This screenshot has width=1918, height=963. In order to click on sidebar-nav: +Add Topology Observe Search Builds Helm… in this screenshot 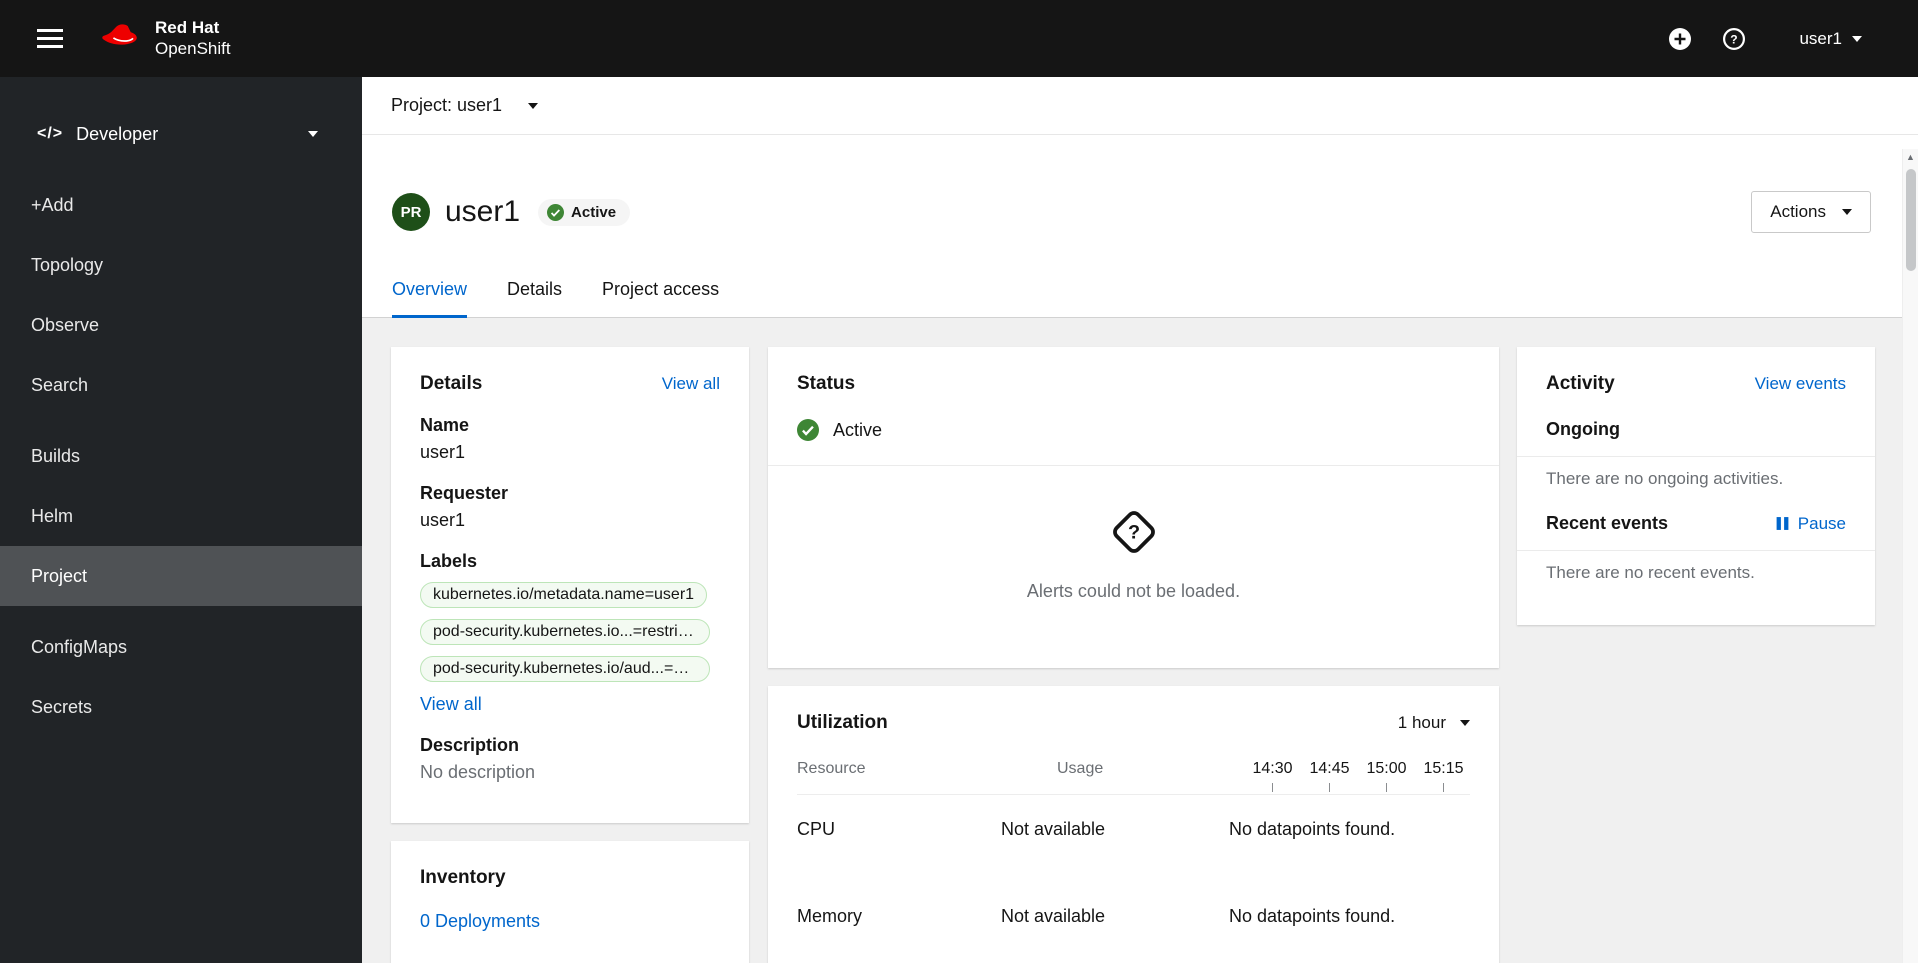, I will do `click(181, 451)`.